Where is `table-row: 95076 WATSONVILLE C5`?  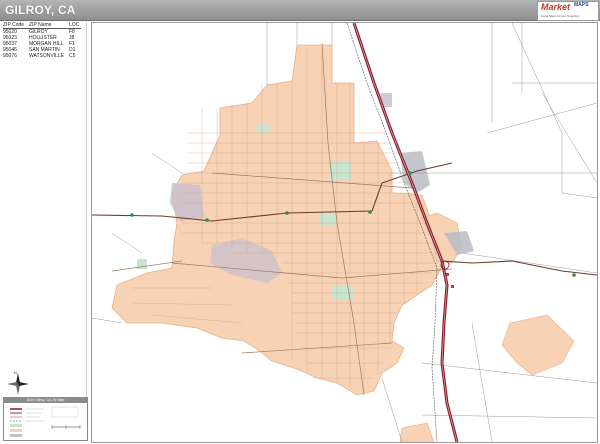 table-row: 95076 WATSONVILLE C5 is located at coordinates (42, 56).